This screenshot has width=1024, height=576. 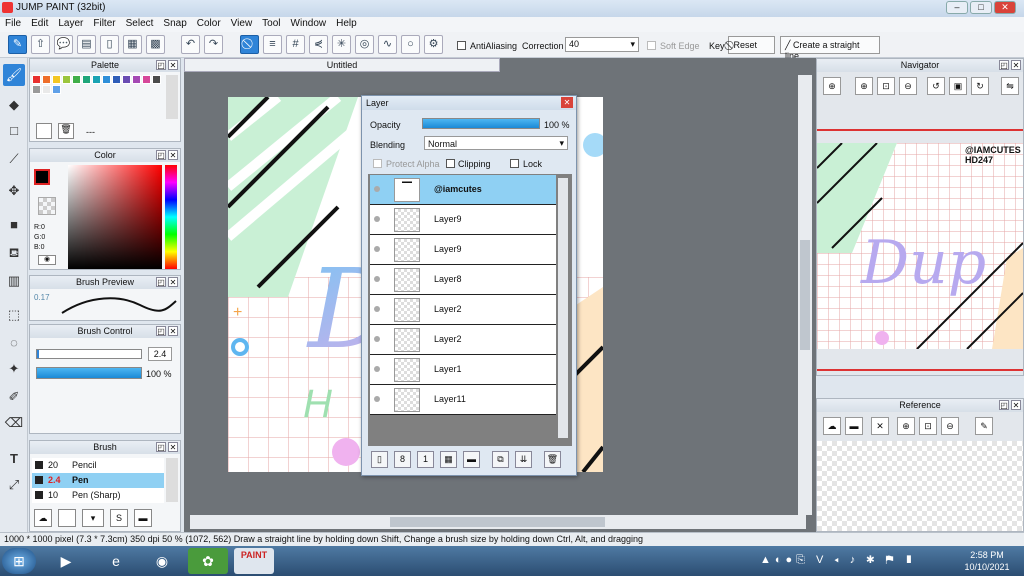 I want to click on menu-tool: Tool, so click(x=271, y=23).